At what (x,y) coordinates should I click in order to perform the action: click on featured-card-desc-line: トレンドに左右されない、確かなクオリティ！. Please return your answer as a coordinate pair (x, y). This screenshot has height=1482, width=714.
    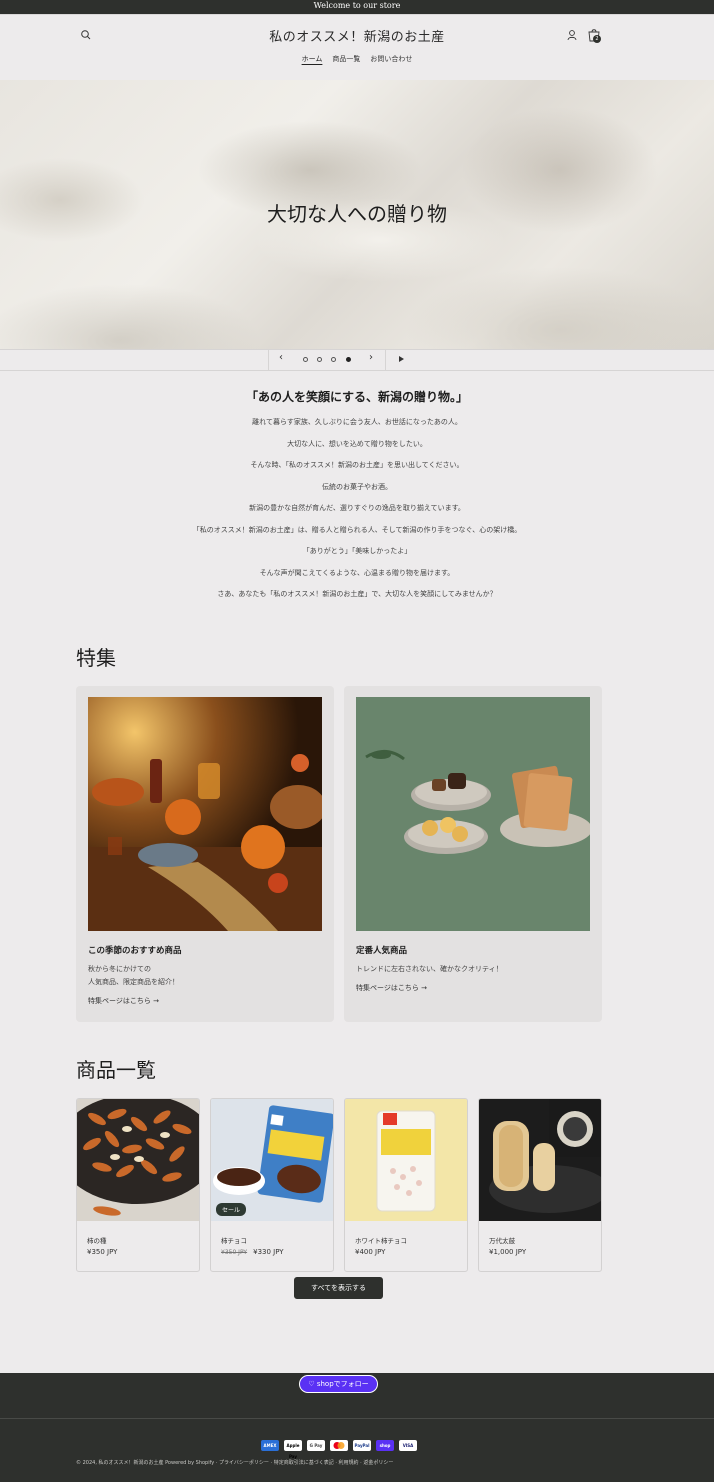
    Looking at the image, I should click on (429, 969).